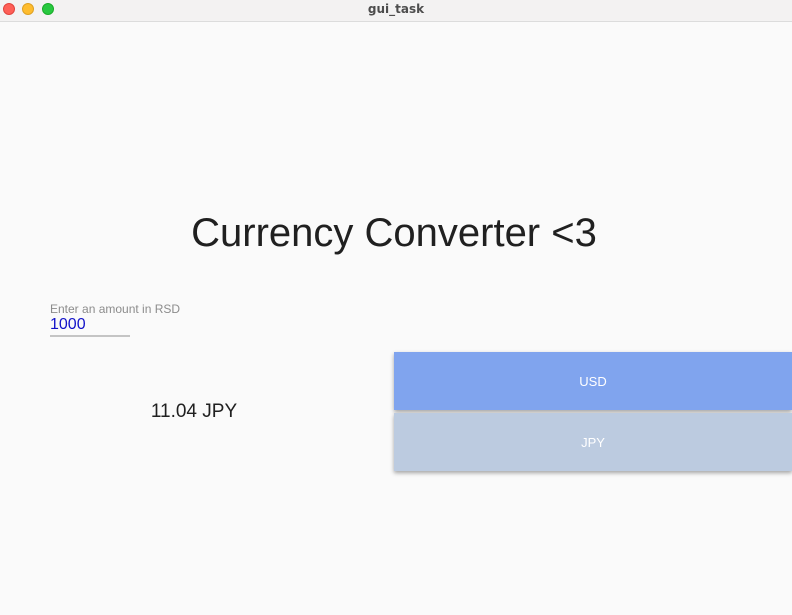 Image resolution: width=792 pixels, height=615 pixels. What do you see at coordinates (593, 381) in the screenshot?
I see `usd-button: USD` at bounding box center [593, 381].